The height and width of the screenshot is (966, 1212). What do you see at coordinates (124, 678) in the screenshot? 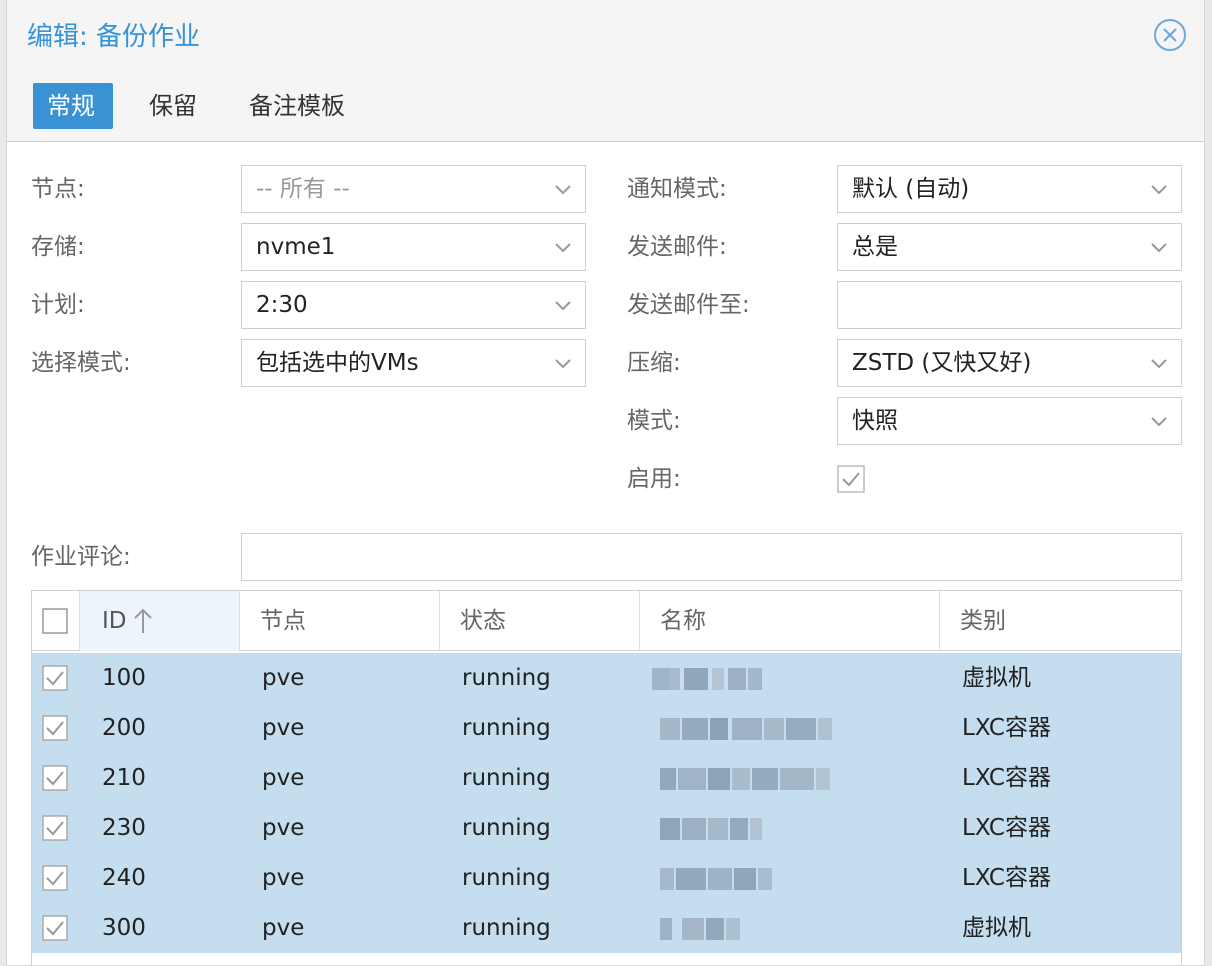
I see `row-id: 100` at bounding box center [124, 678].